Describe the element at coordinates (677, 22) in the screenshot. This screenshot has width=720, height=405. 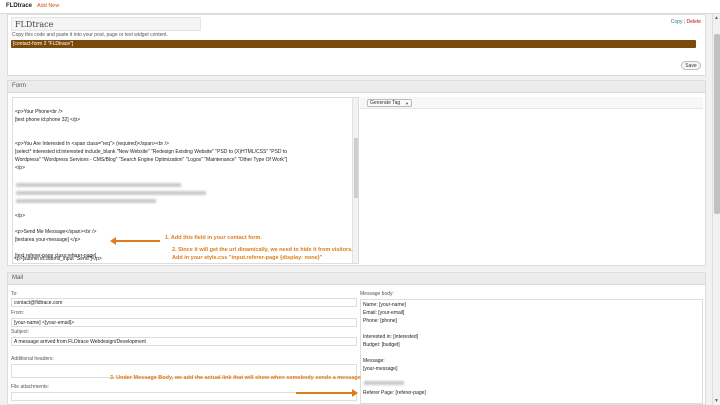
I see `copy-link: Copy` at that location.